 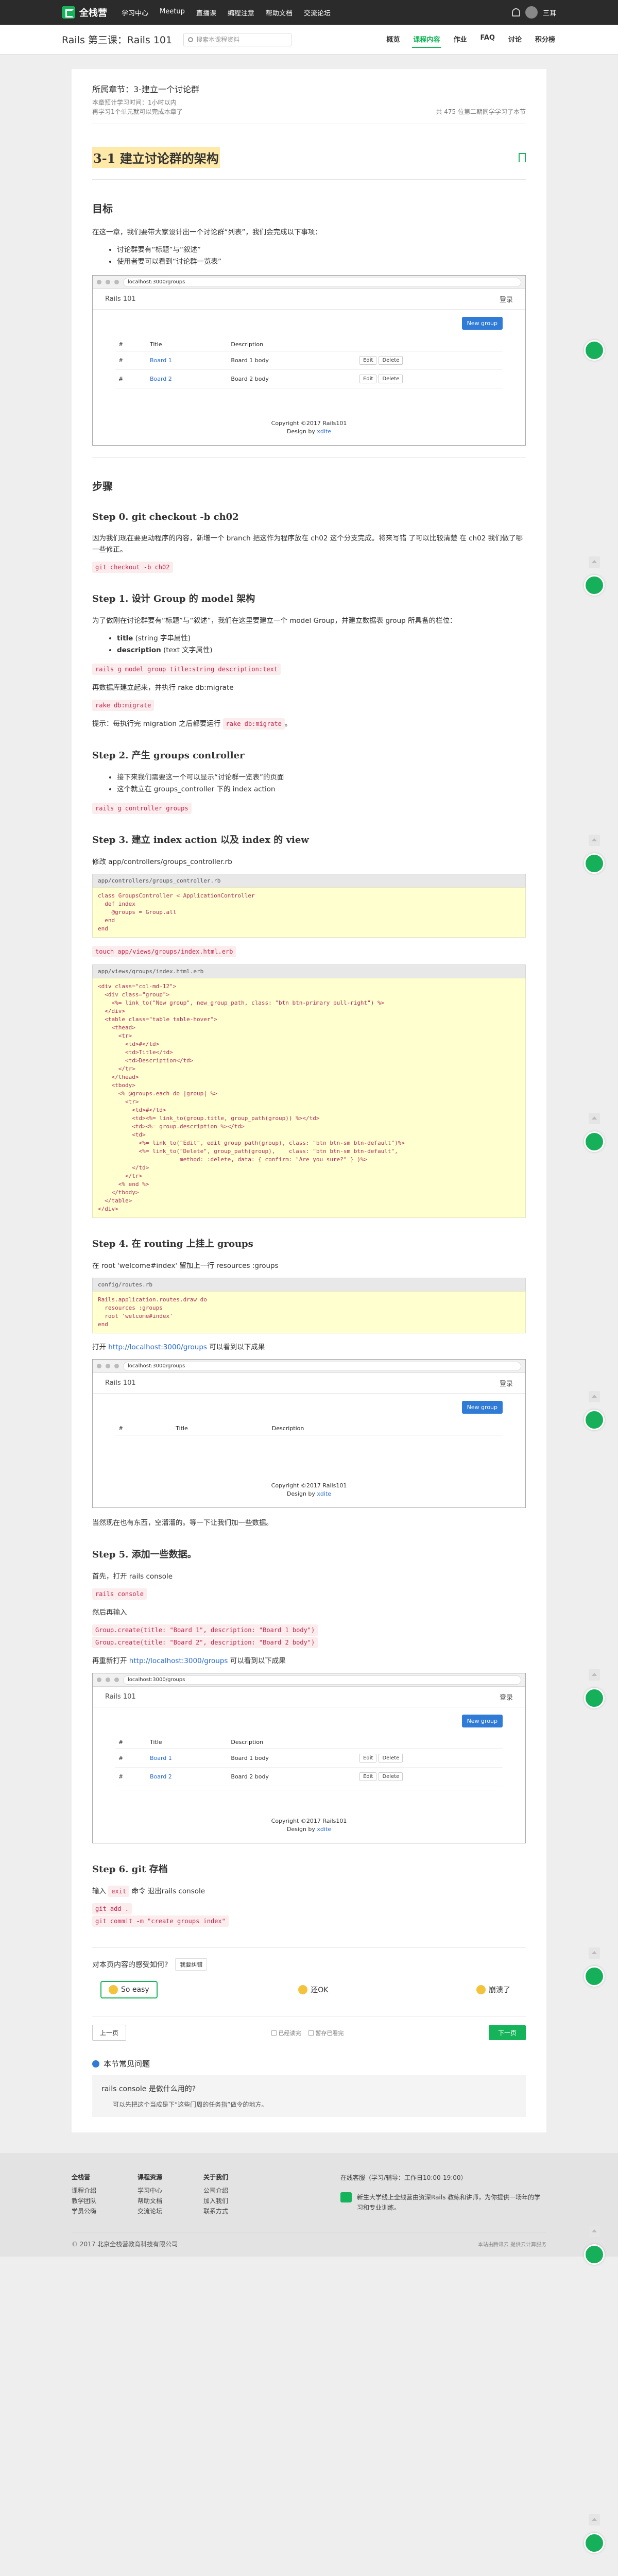 I want to click on copyright: © 2017 北京全栈营教育科技有限公司, so click(x=125, y=2244).